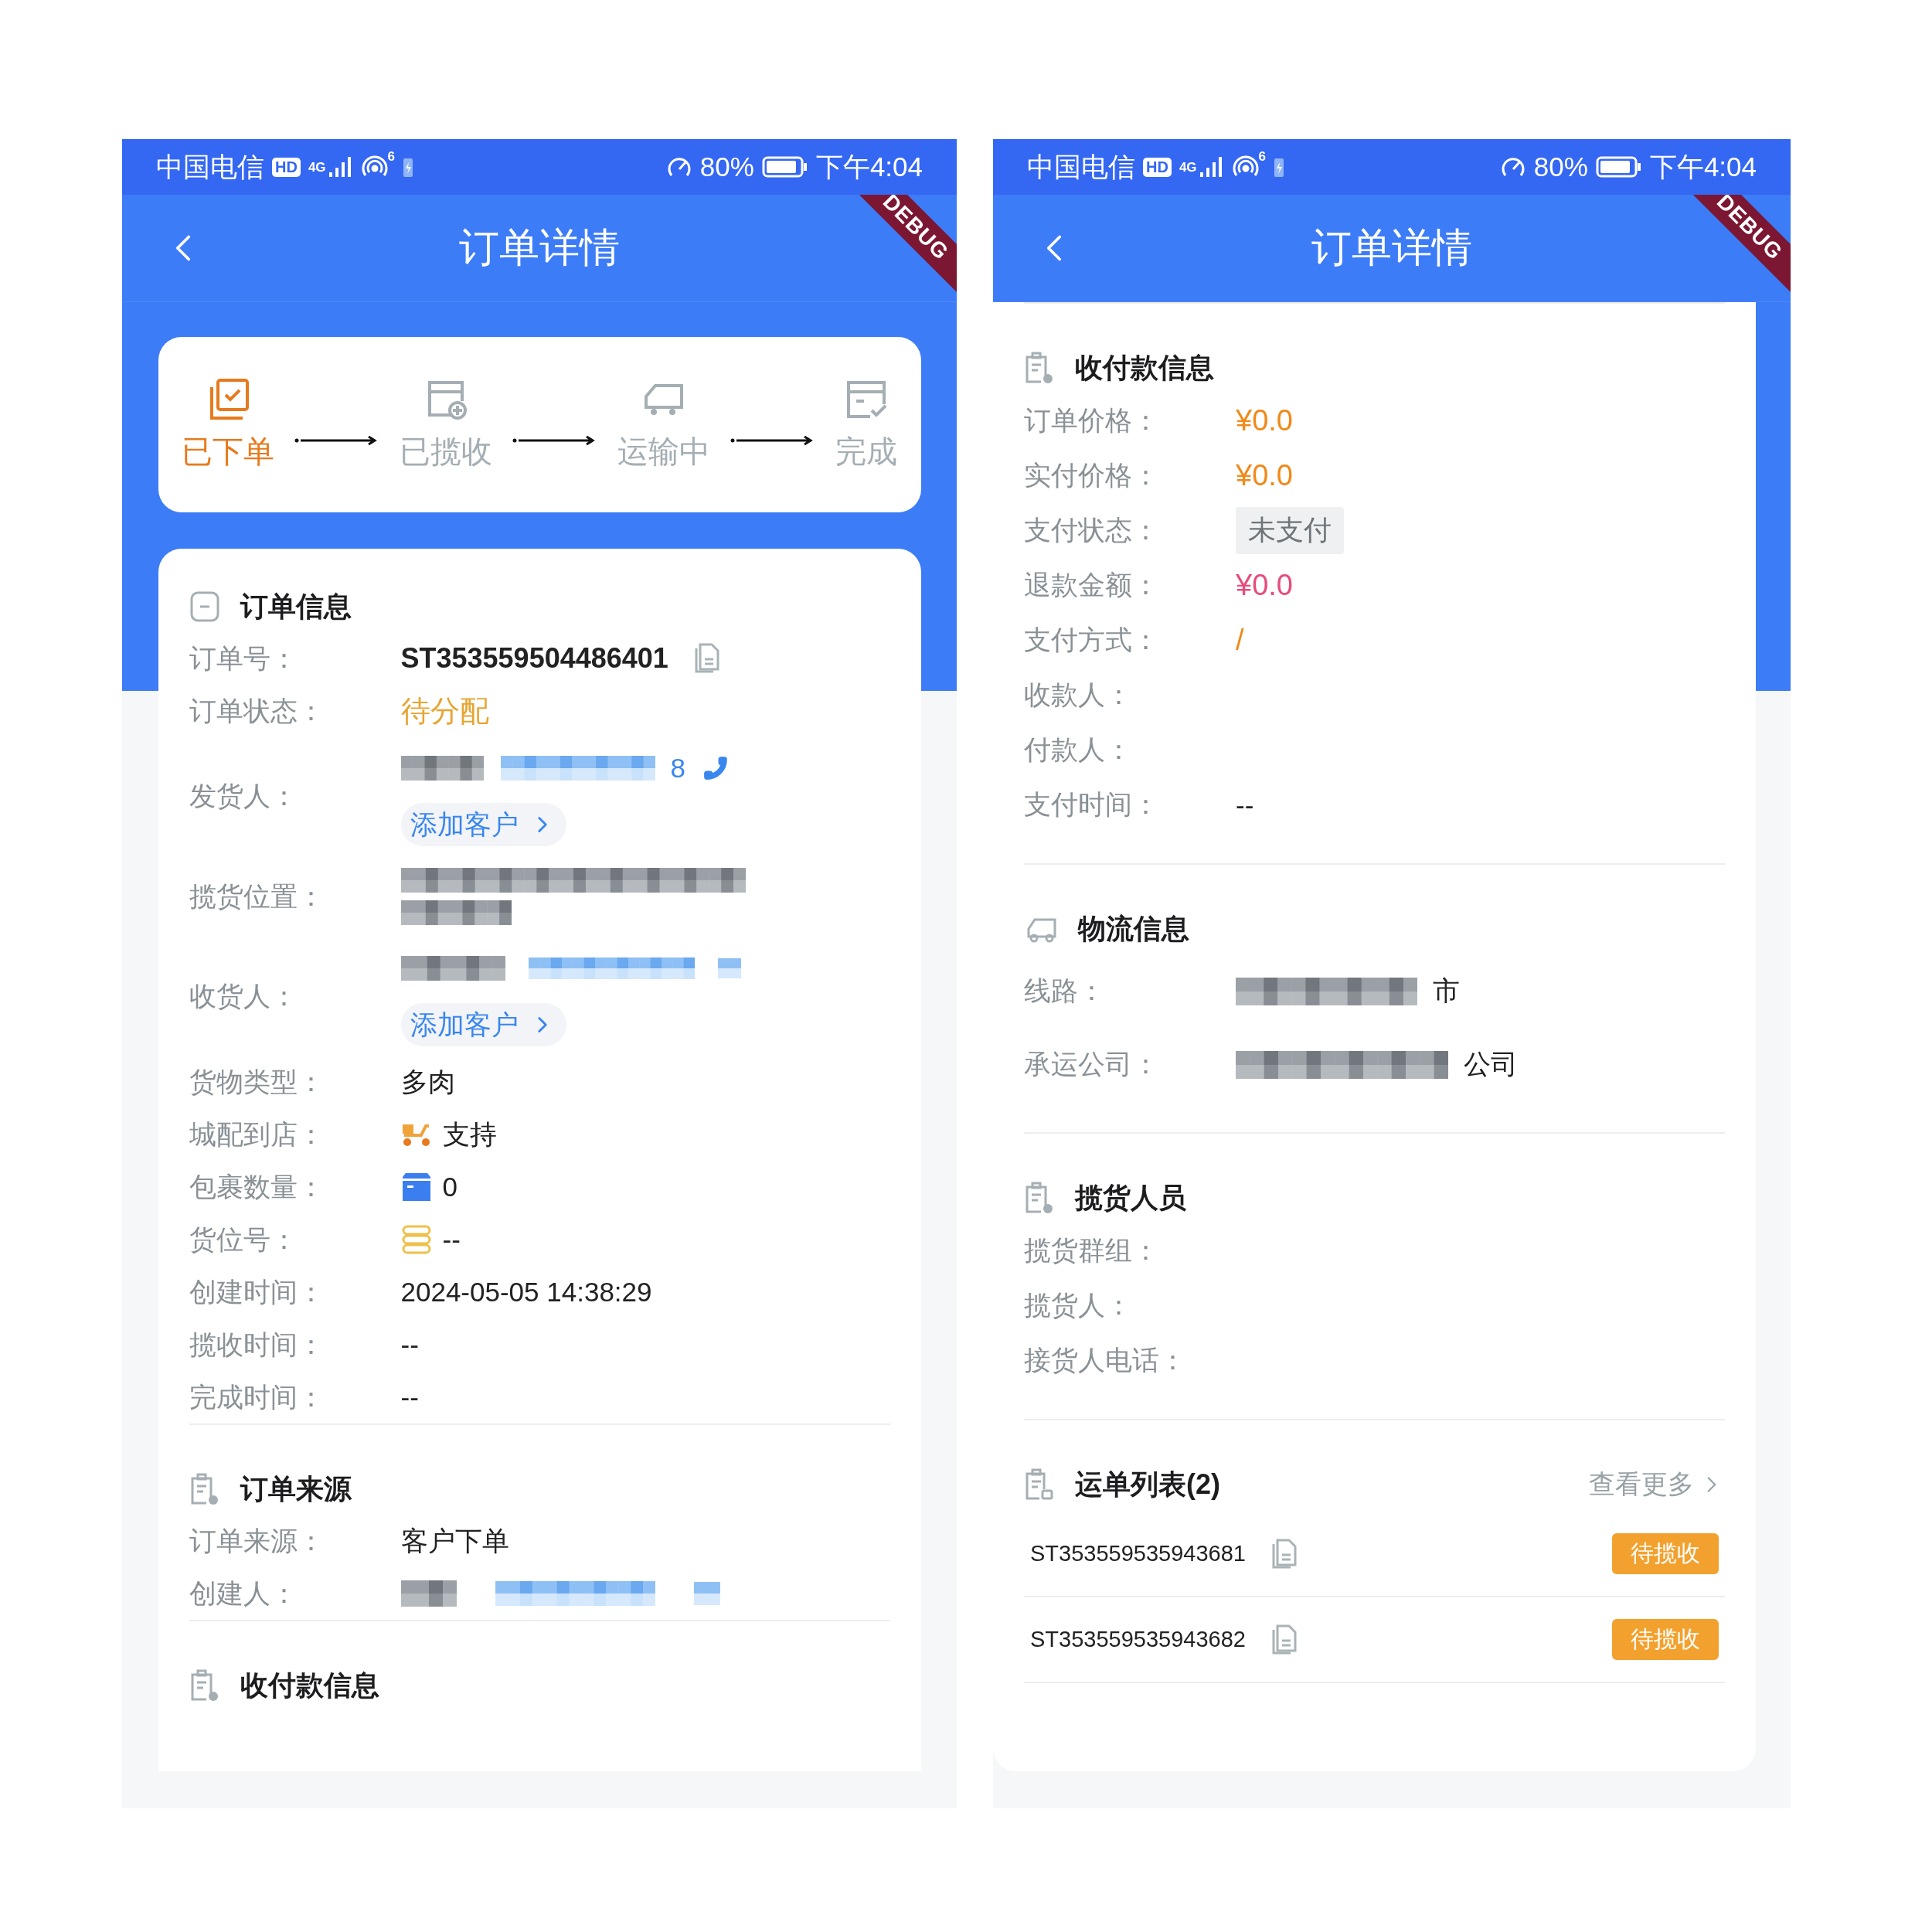  What do you see at coordinates (1092, 475) in the screenshot?
I see `field-label: 实付价格：` at bounding box center [1092, 475].